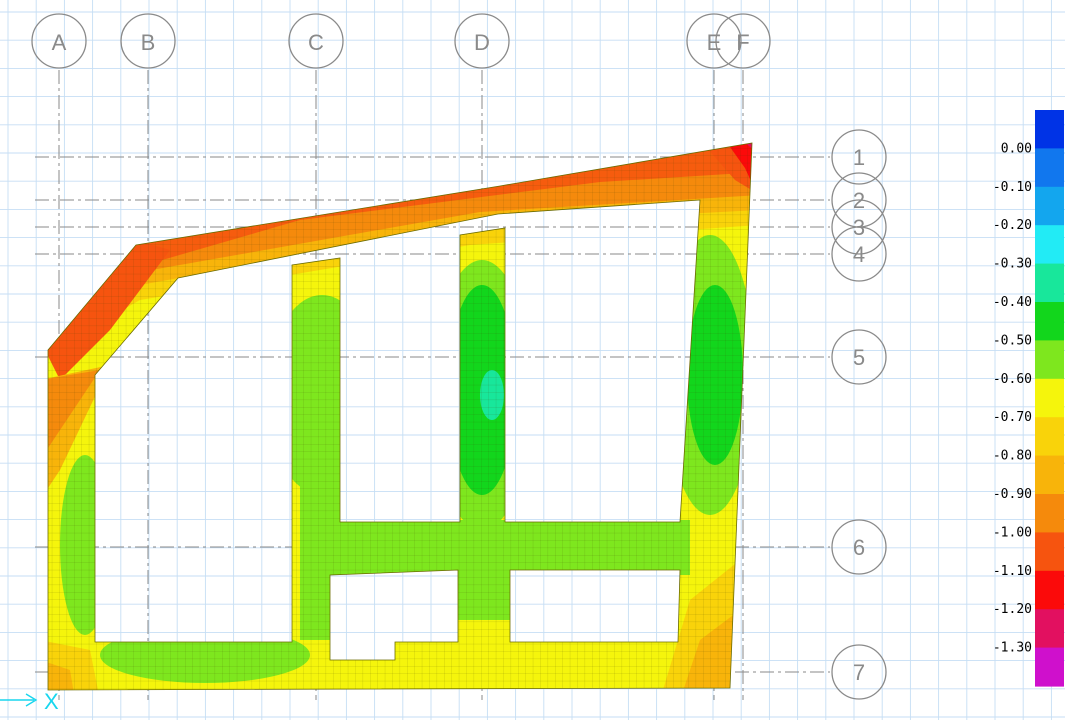 The image size is (1065, 720). I want to click on grid-bubble-7: 7, so click(859, 672).